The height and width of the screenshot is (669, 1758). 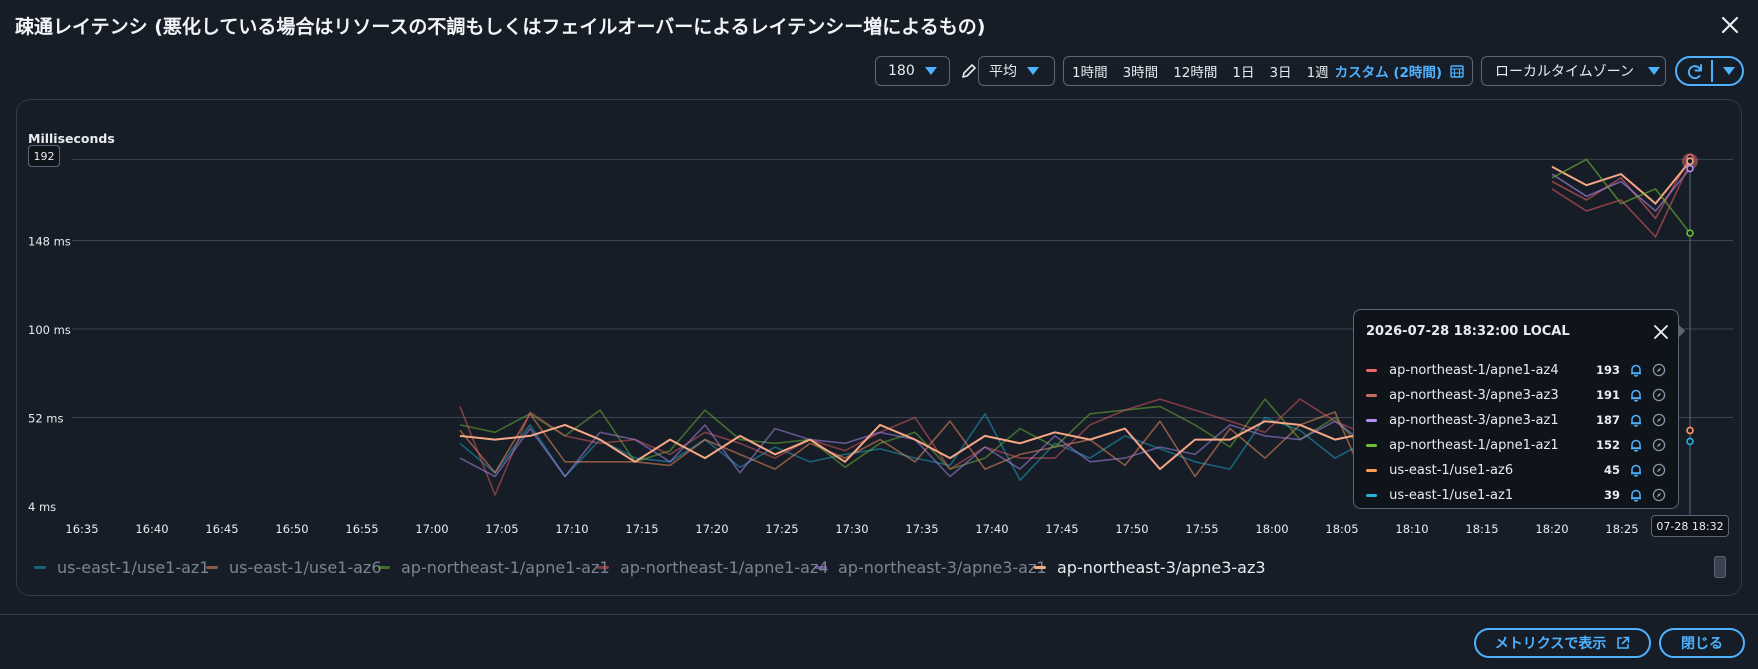 I want to click on x-cursor-label-text: 07-28 18:32, so click(x=1690, y=526).